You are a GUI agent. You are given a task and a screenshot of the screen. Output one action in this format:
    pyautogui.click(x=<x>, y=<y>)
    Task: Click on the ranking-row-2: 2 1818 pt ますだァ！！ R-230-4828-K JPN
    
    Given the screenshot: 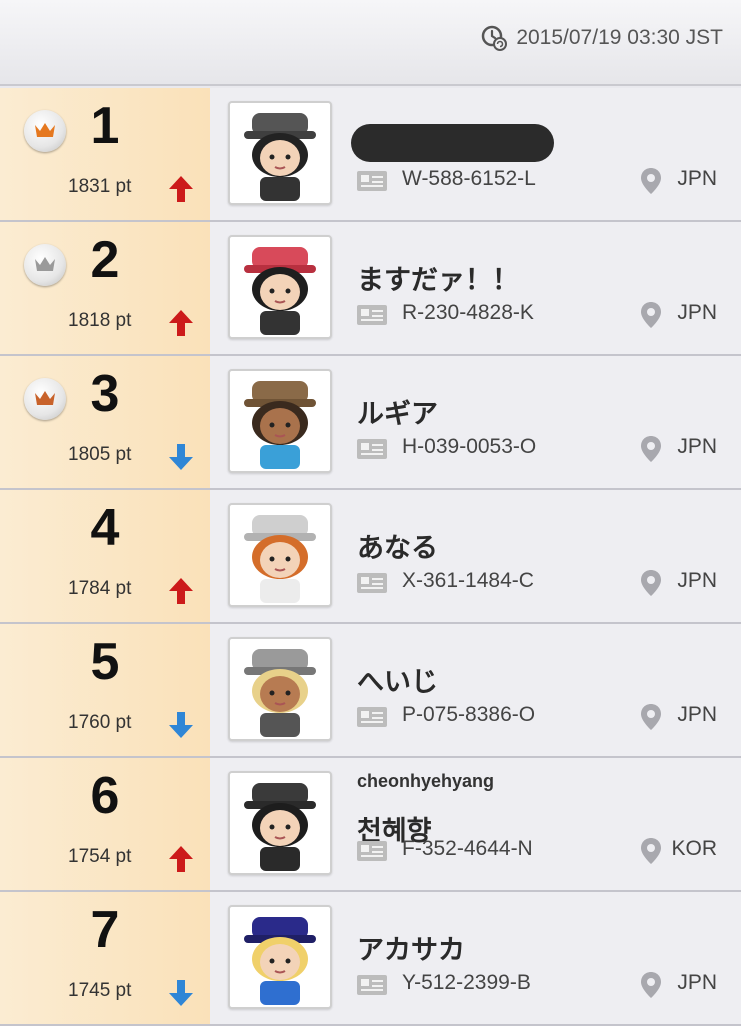 What is the action you would take?
    pyautogui.click(x=370, y=289)
    